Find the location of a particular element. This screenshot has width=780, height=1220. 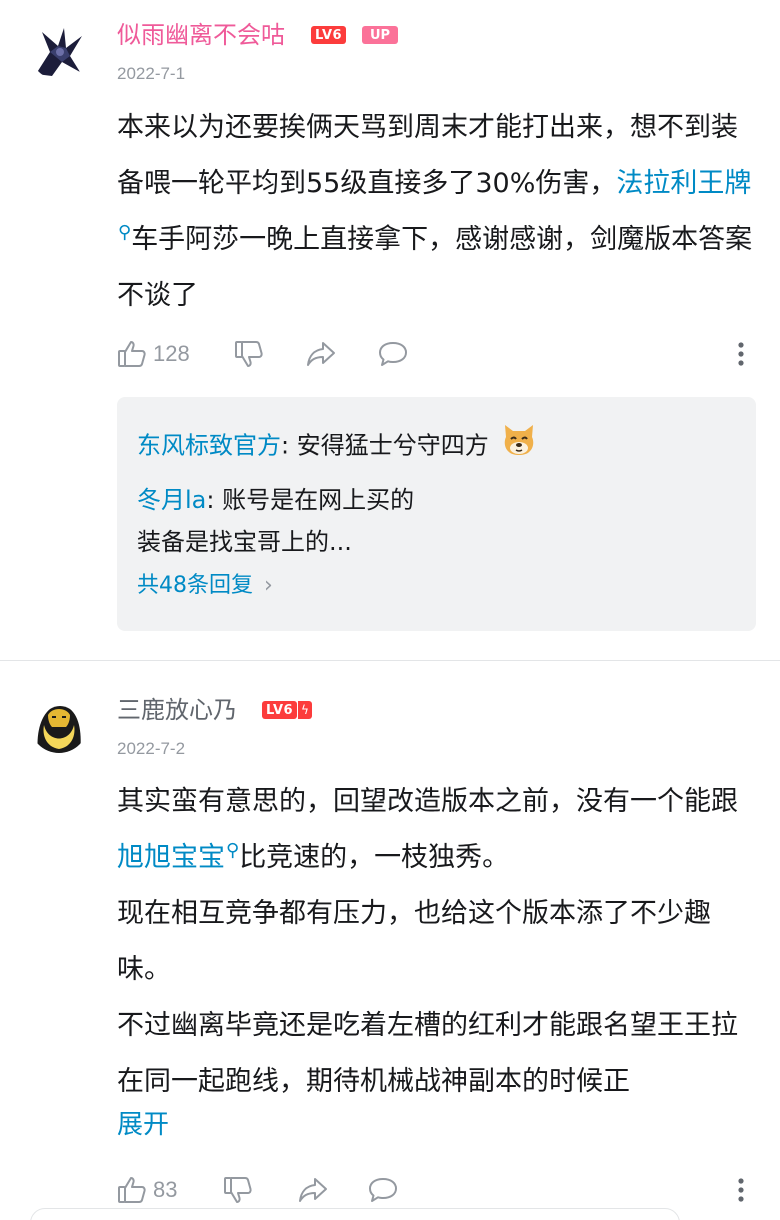

lightning-icon: ϟ is located at coordinates (305, 710).